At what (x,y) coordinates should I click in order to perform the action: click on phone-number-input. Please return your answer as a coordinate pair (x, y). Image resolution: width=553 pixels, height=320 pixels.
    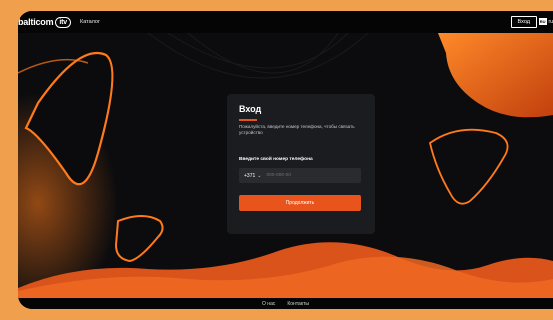
    Looking at the image, I should click on (306, 175).